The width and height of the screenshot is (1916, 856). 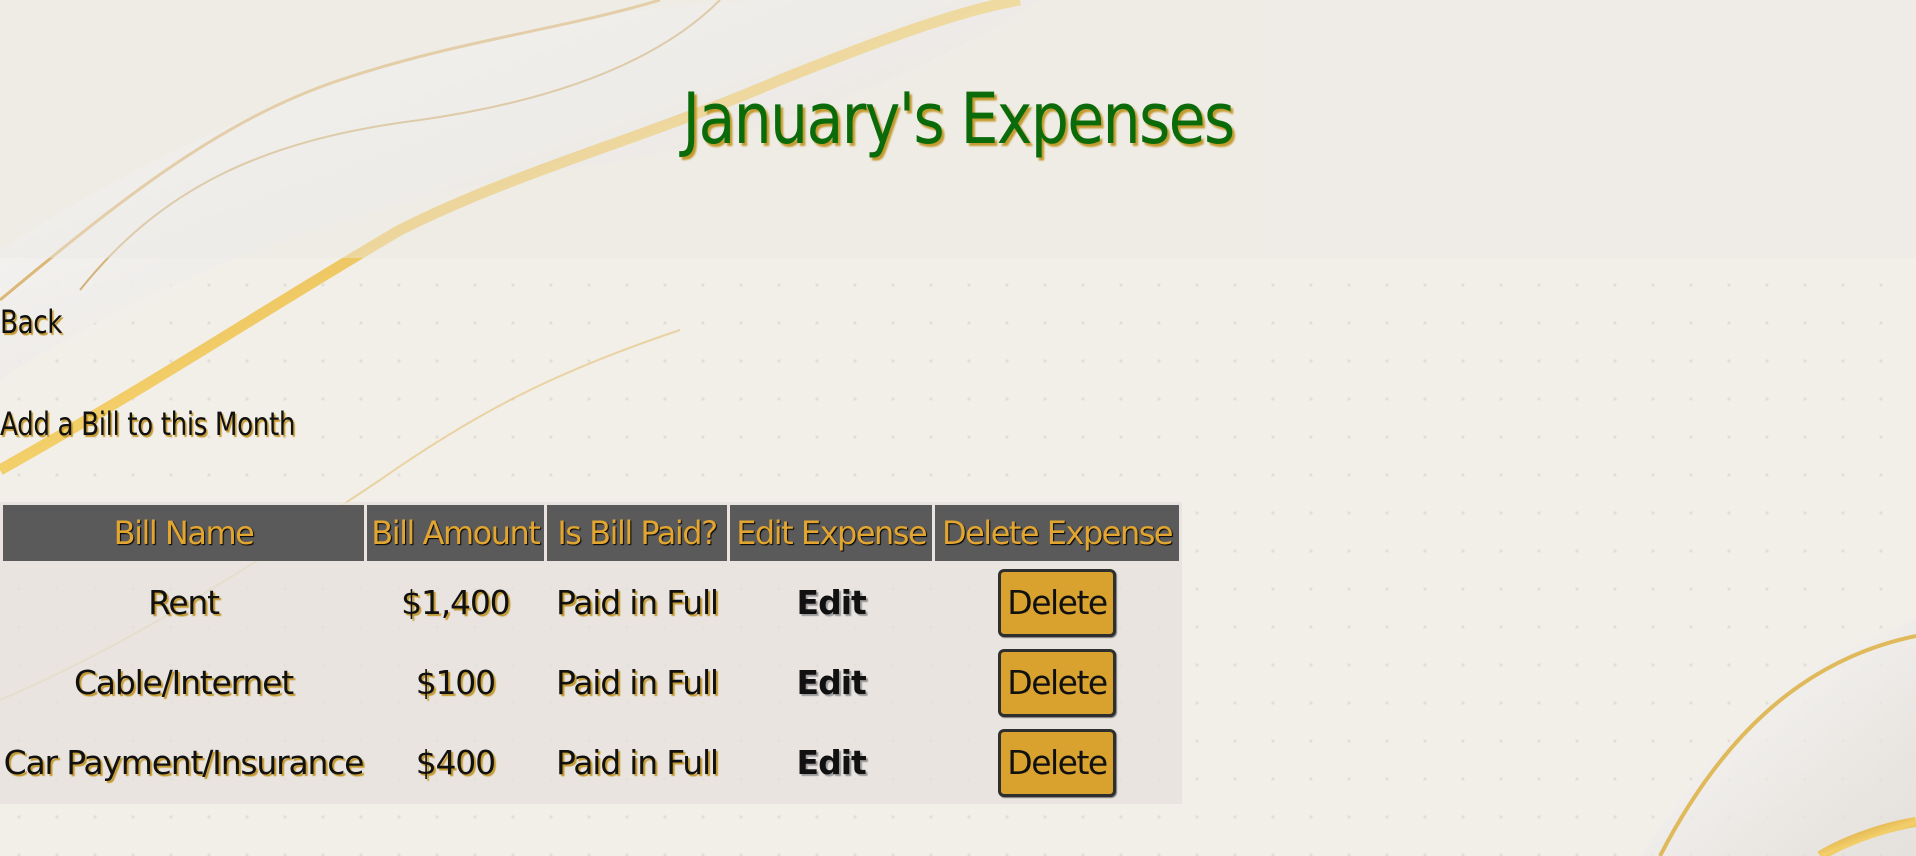 I want to click on page-title: January's Expenses, so click(x=958, y=119).